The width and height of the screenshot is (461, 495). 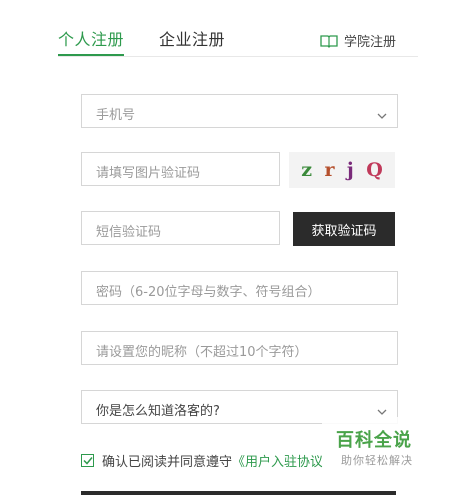 I want to click on agreement-checkbox, so click(x=87, y=460).